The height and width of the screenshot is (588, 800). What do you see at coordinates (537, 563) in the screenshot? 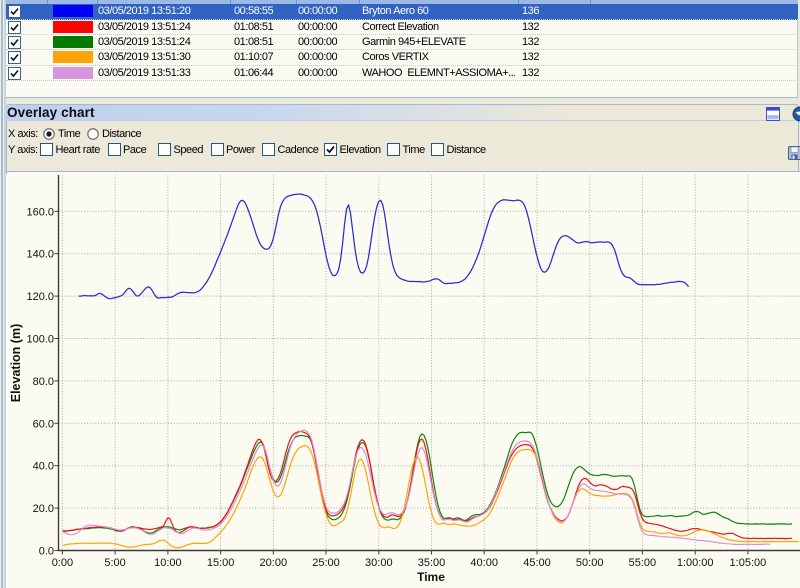
I see `svg-text: 45:00` at bounding box center [537, 563].